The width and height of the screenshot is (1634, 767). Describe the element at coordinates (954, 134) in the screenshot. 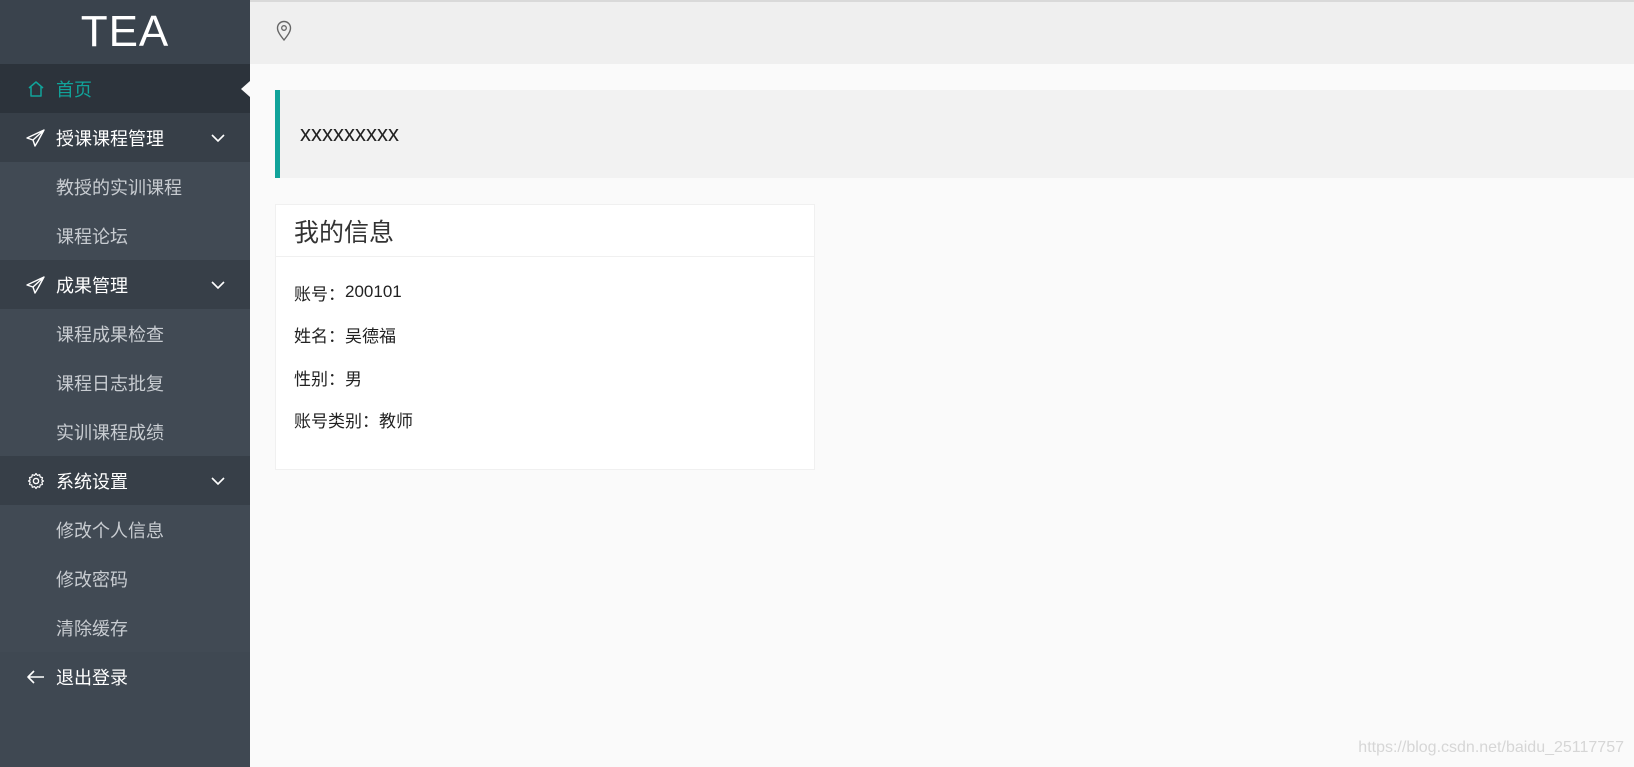

I see `welcome-banner: xxxxxxxxx` at that location.